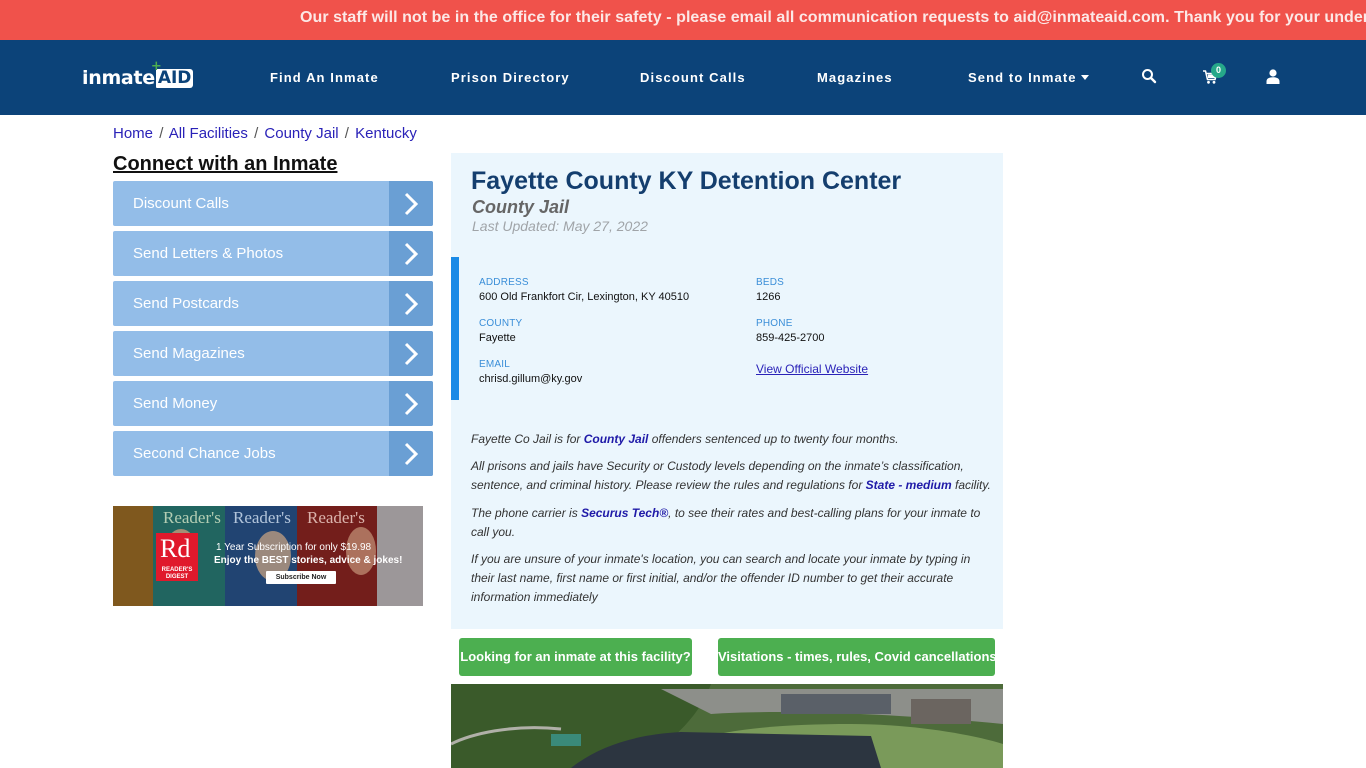  What do you see at coordinates (301, 133) in the screenshot?
I see `breadcrumb-county-jail: County Jail` at bounding box center [301, 133].